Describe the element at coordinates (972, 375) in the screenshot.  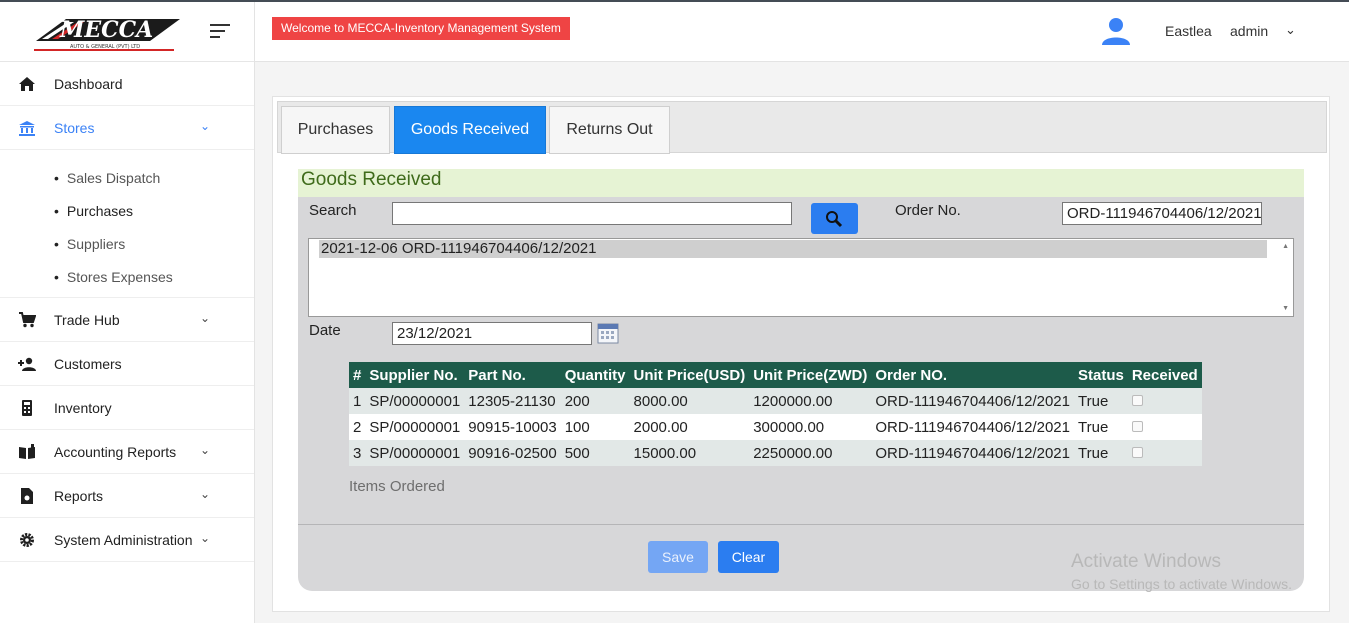
I see `column-header: Order NO.` at that location.